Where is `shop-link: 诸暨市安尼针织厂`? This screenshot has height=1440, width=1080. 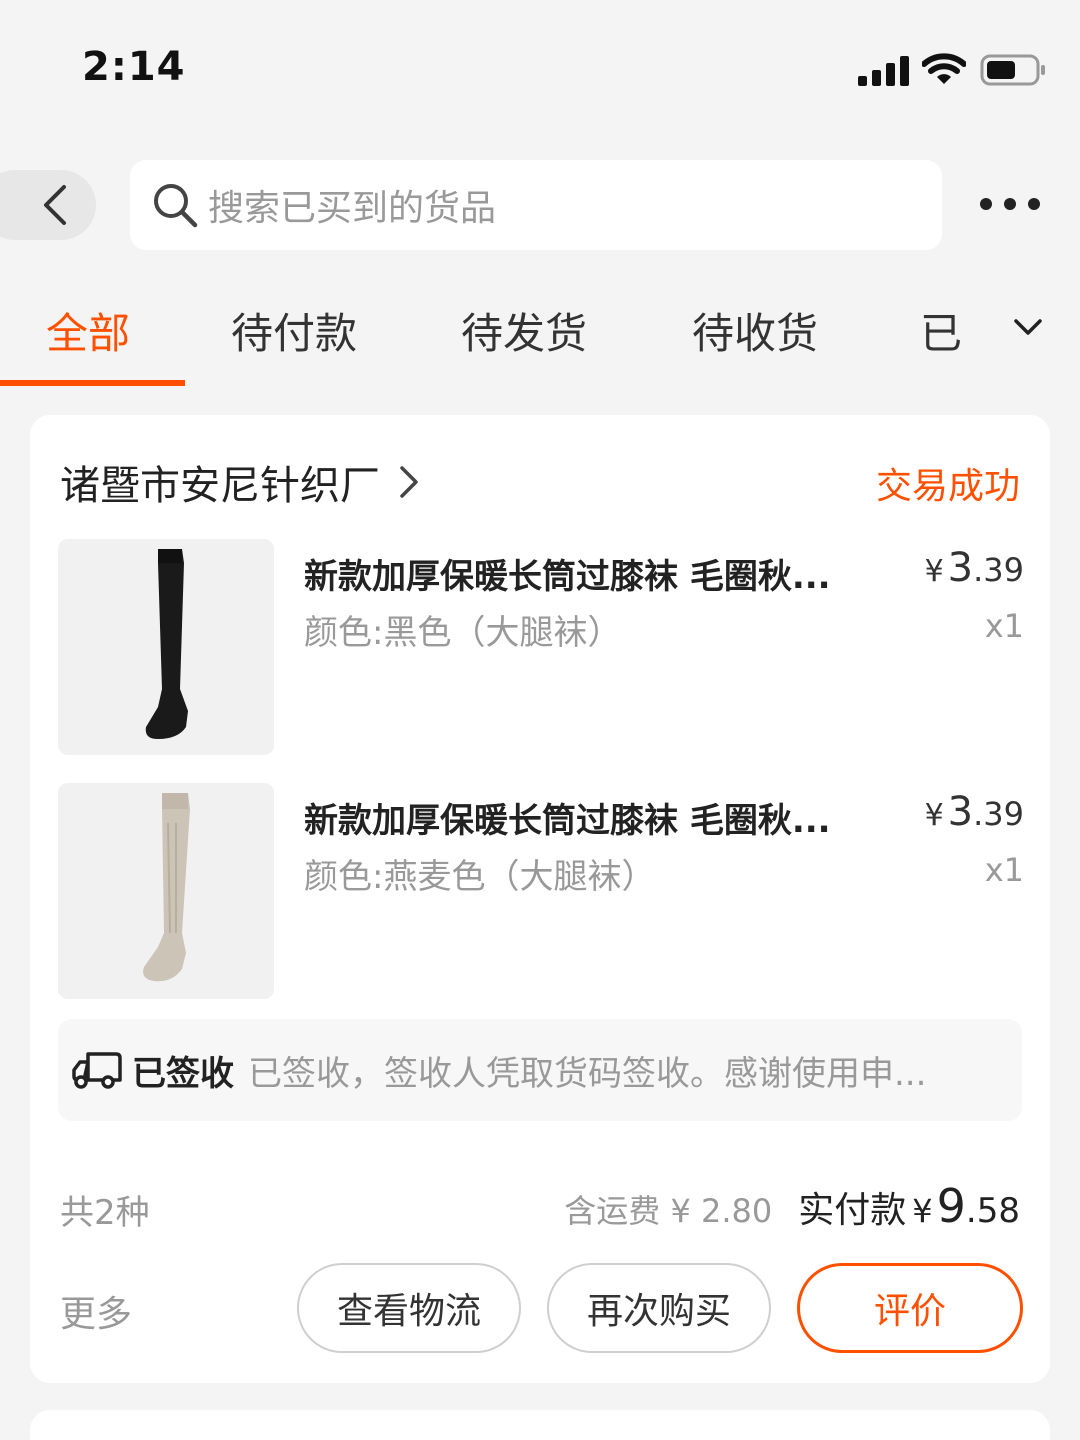
shop-link: 诸暨市安尼针织厂 is located at coordinates (242, 482).